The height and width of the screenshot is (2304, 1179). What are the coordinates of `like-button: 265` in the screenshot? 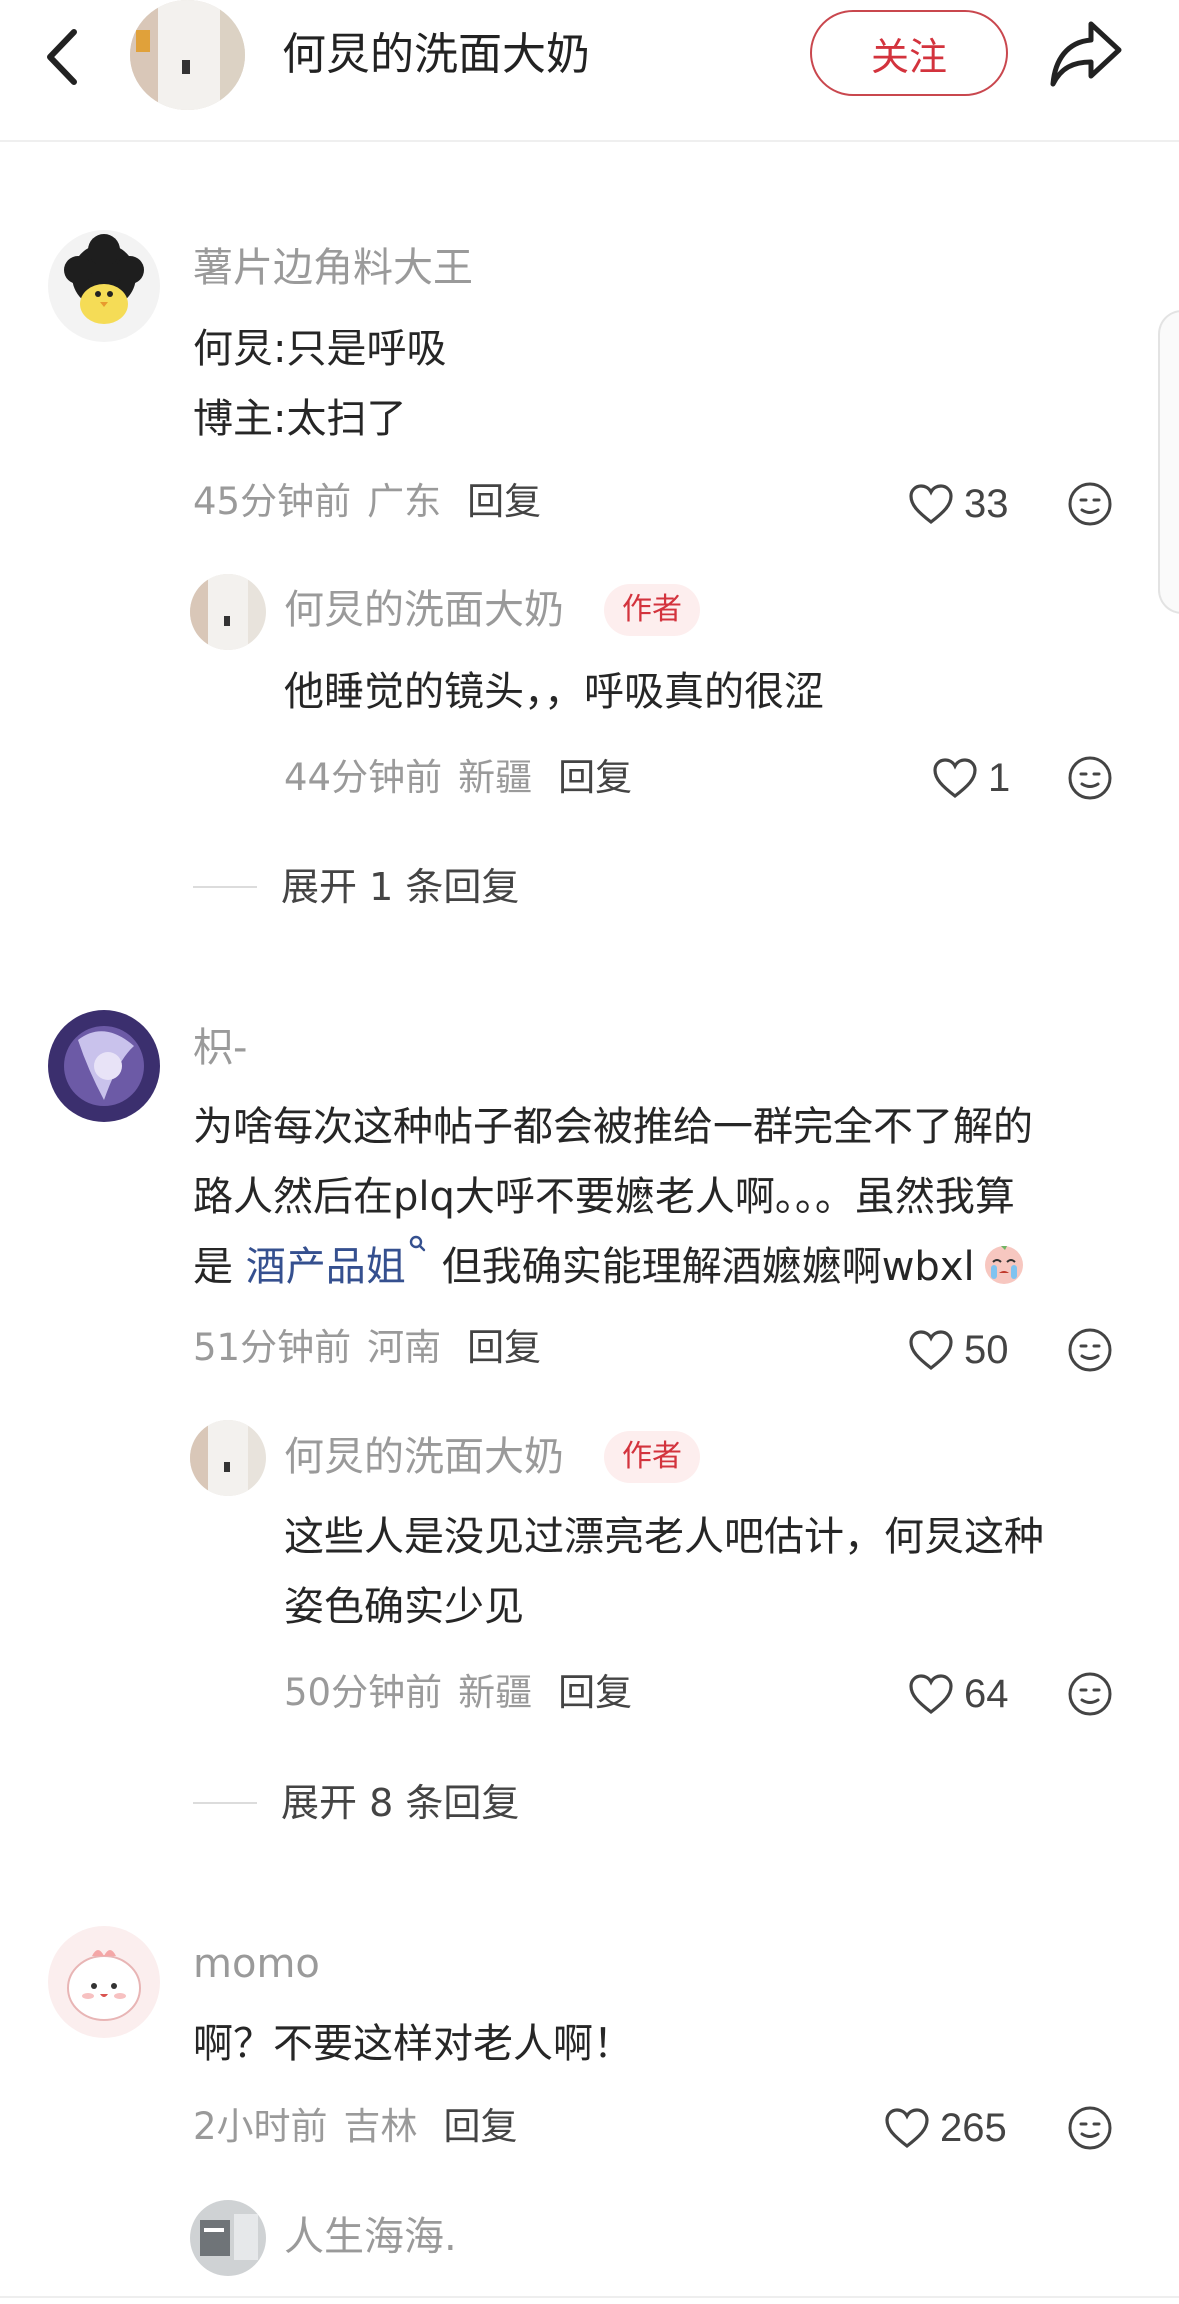 It's located at (945, 2128).